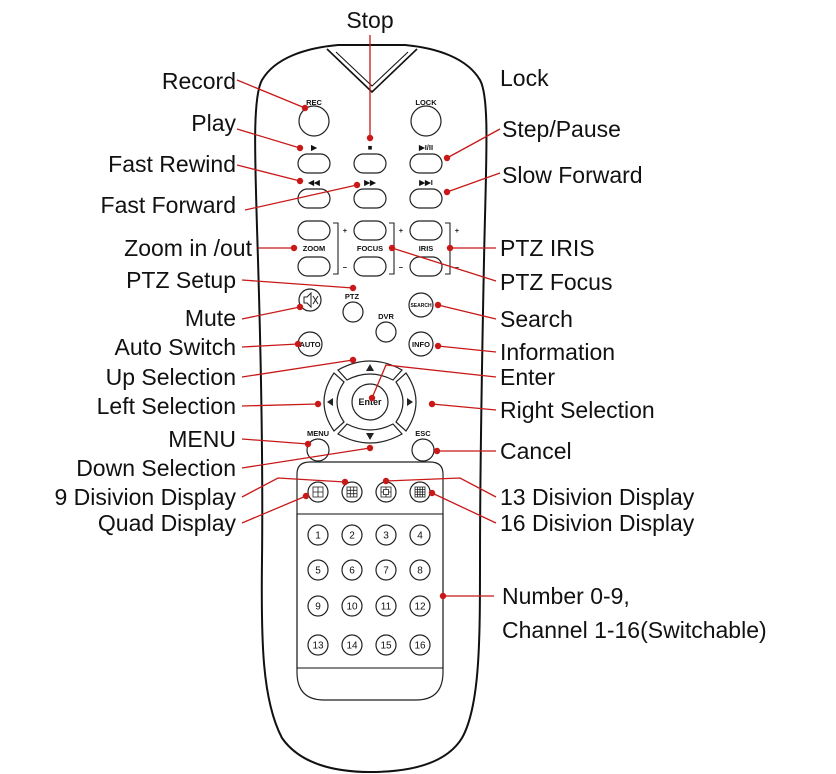  I want to click on slow-forward-button, so click(426, 198).